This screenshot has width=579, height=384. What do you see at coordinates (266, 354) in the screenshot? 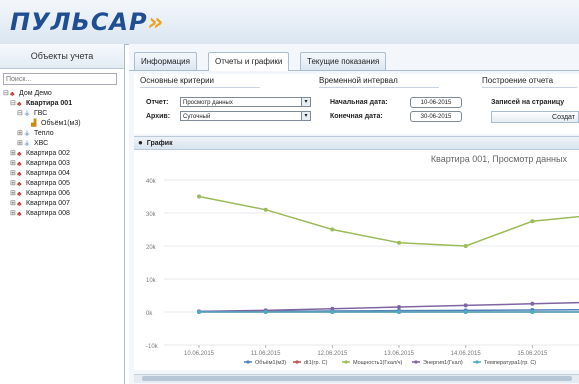
I see `x-tick-label: 11.06.2015` at bounding box center [266, 354].